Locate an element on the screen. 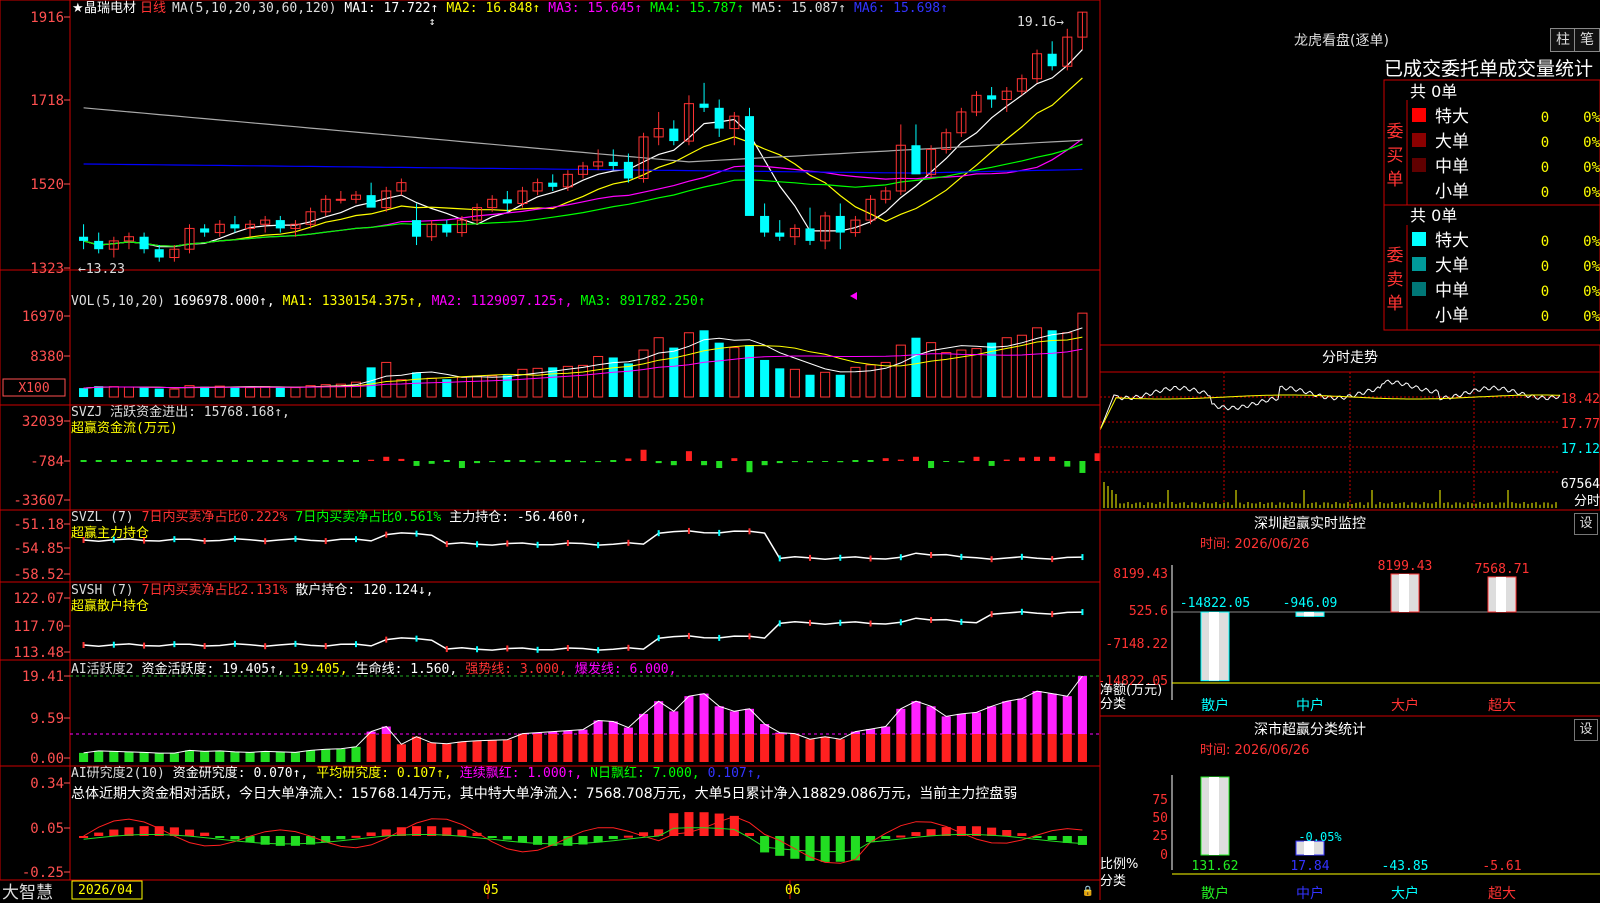 The image size is (1600, 903). classify-bar-value: 131.62 is located at coordinates (1215, 866).